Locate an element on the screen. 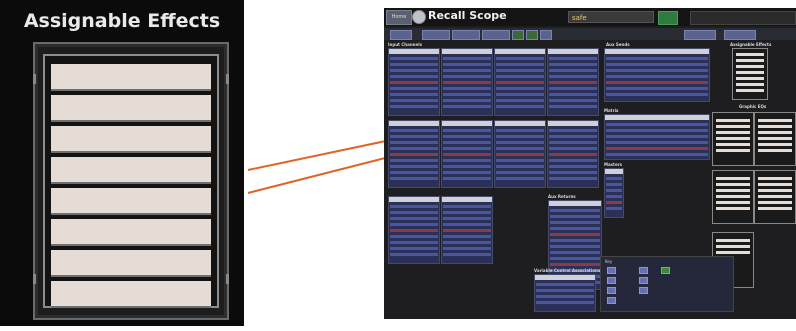 Image resolution: width=796 pixels, height=331 pixels. vca-label: Variable Control Associations is located at coordinates (567, 270).